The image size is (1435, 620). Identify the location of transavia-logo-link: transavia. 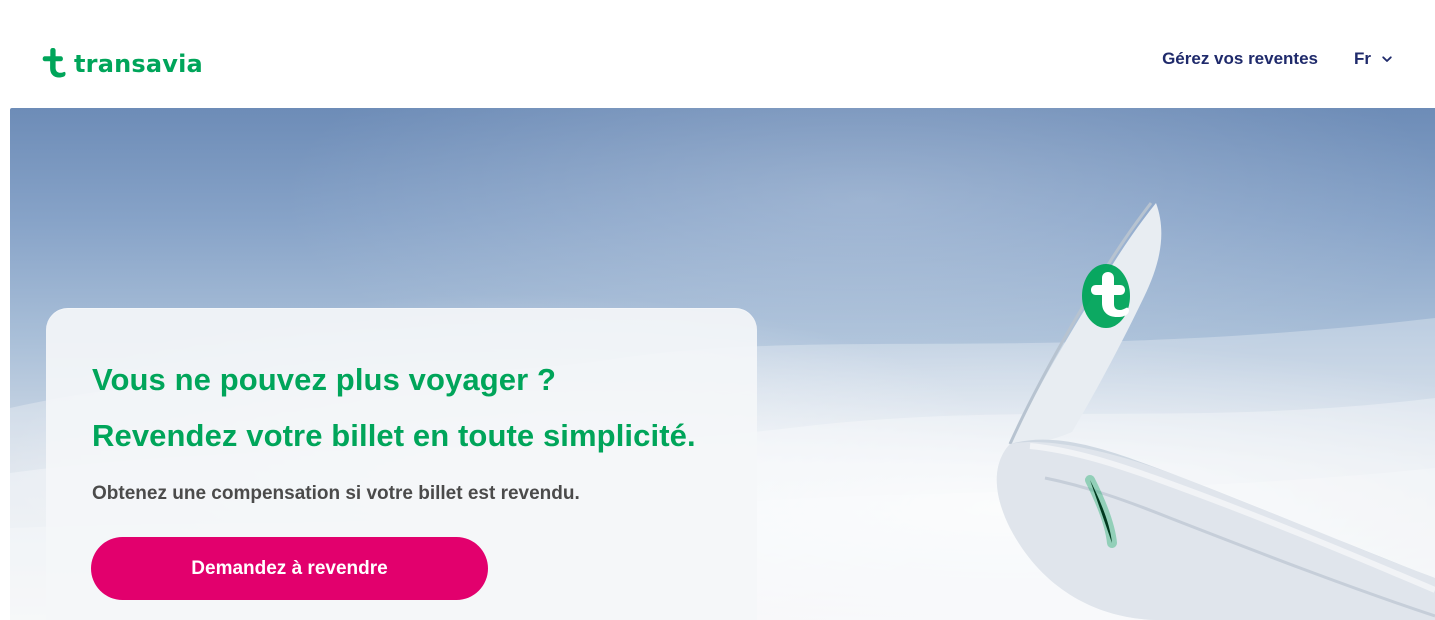
(121, 63).